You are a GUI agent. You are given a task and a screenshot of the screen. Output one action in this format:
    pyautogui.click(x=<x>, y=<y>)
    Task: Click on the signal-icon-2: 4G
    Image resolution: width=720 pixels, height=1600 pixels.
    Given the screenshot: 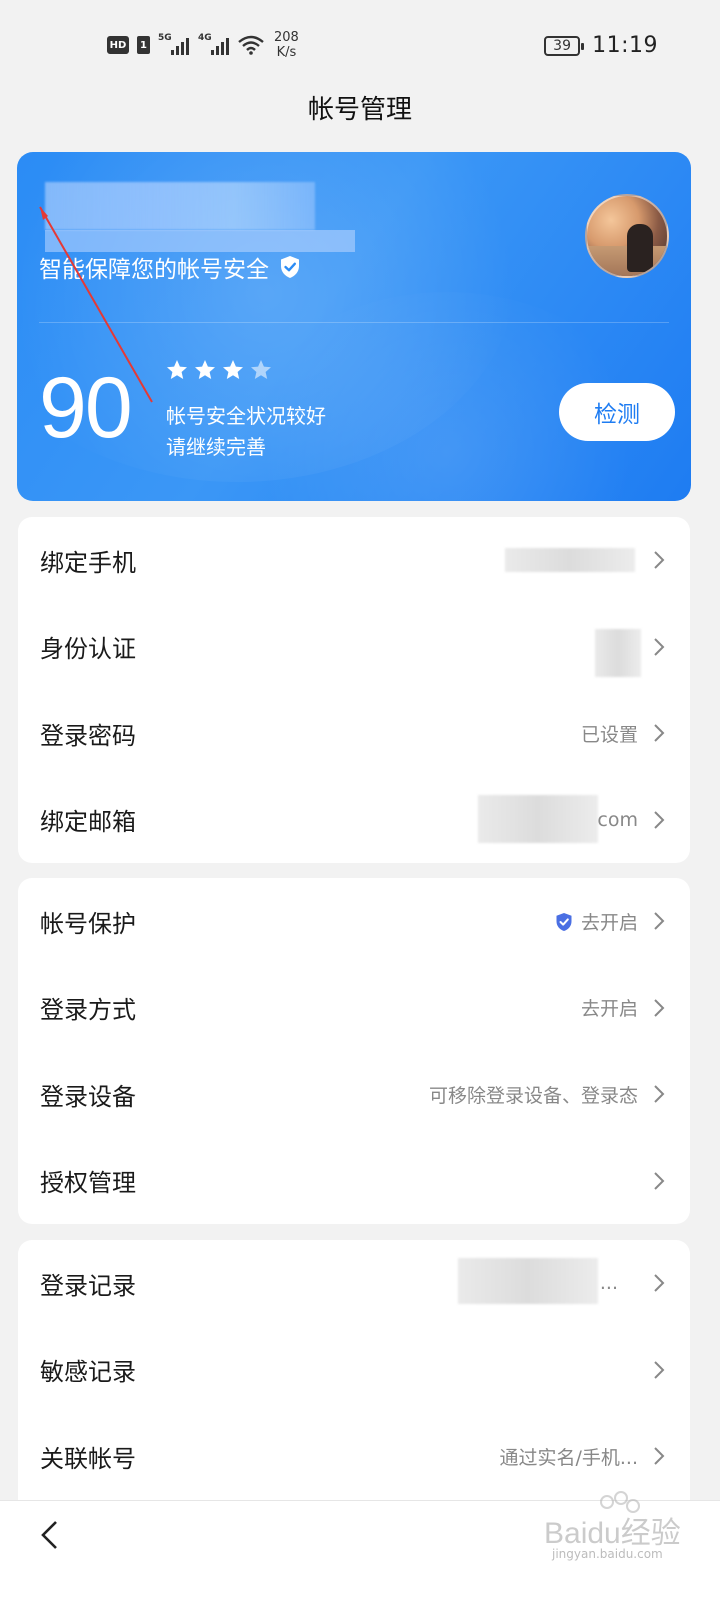 What is the action you would take?
    pyautogui.click(x=214, y=44)
    